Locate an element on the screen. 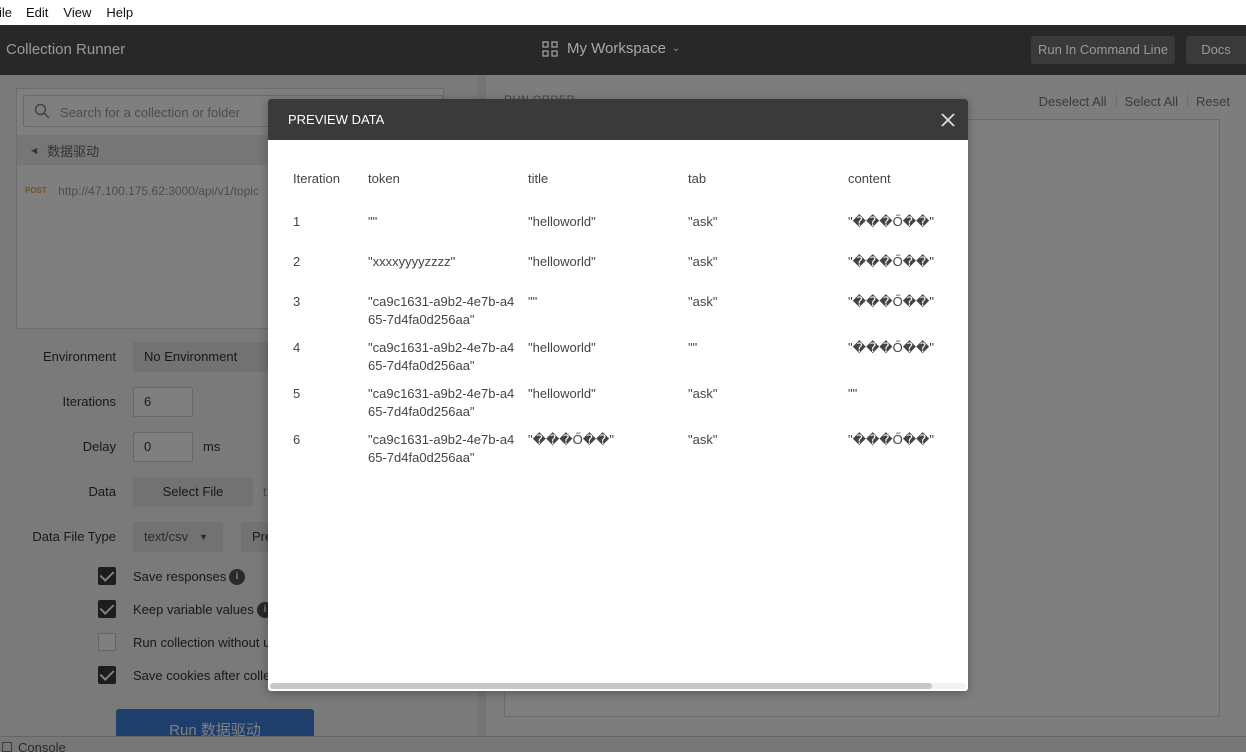  table-cell: 2 is located at coordinates (297, 261).